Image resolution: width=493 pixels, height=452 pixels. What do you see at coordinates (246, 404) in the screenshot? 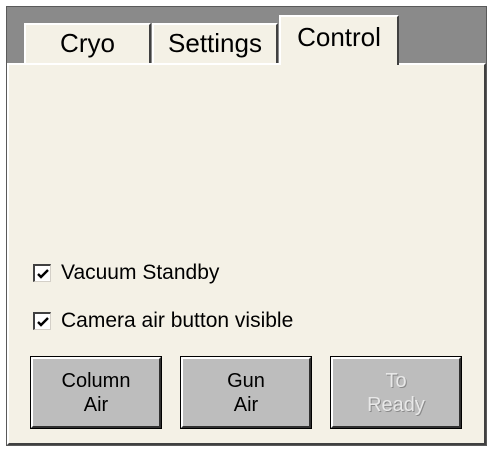
I see `gun-air-label-line2: Air` at bounding box center [246, 404].